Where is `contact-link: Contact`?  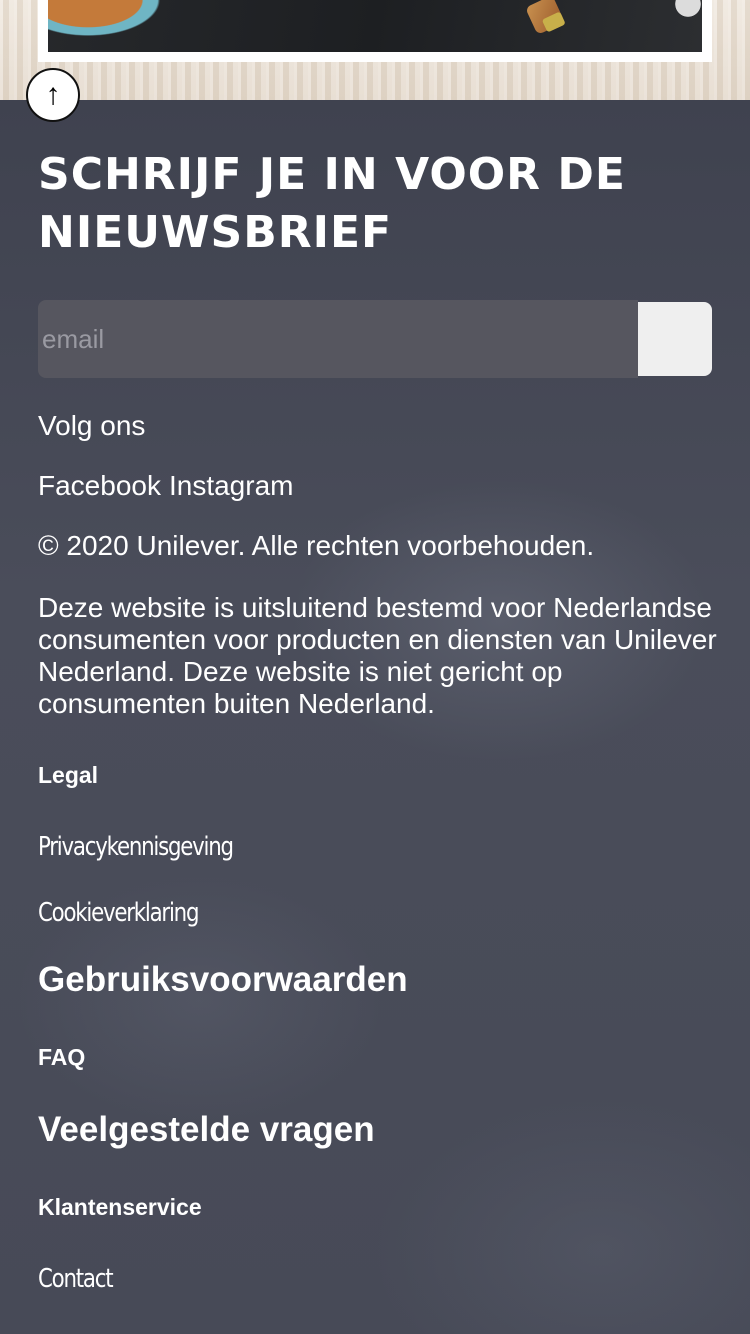 contact-link: Contact is located at coordinates (76, 1279).